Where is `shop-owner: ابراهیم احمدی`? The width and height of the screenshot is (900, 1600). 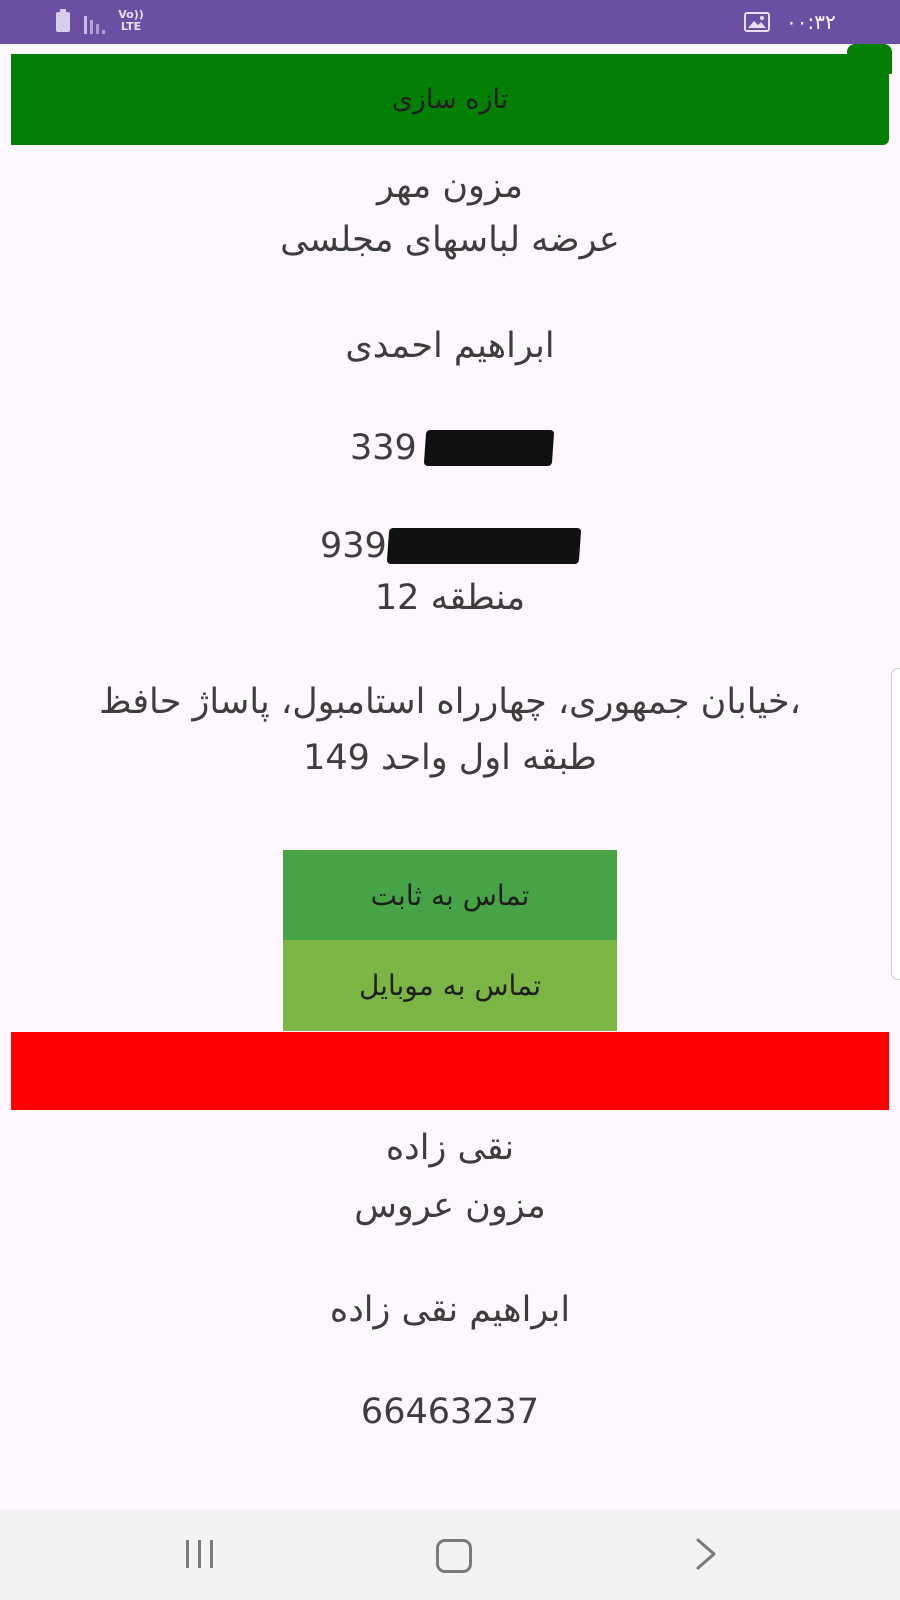 shop-owner: ابراهیم احمدی is located at coordinates (450, 346).